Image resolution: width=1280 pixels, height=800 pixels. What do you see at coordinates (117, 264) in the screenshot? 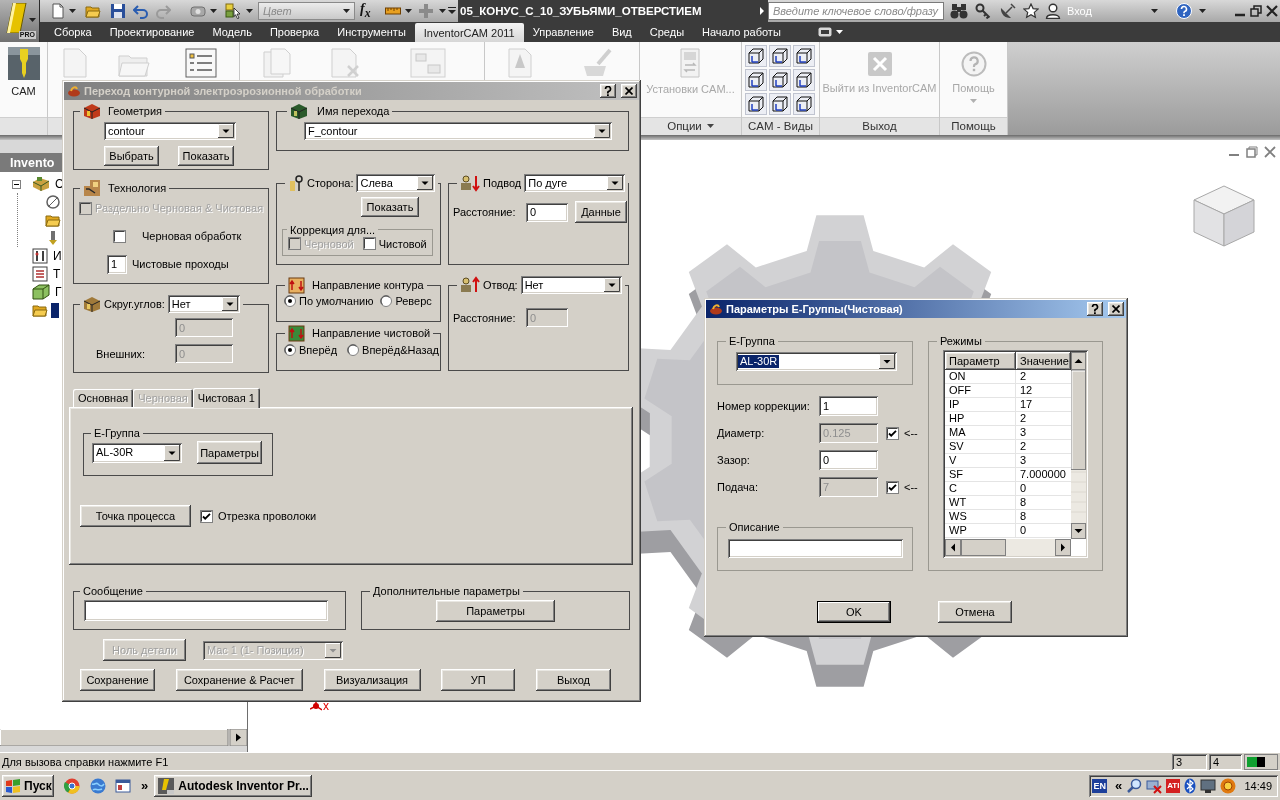
I see `passes-field: 1` at bounding box center [117, 264].